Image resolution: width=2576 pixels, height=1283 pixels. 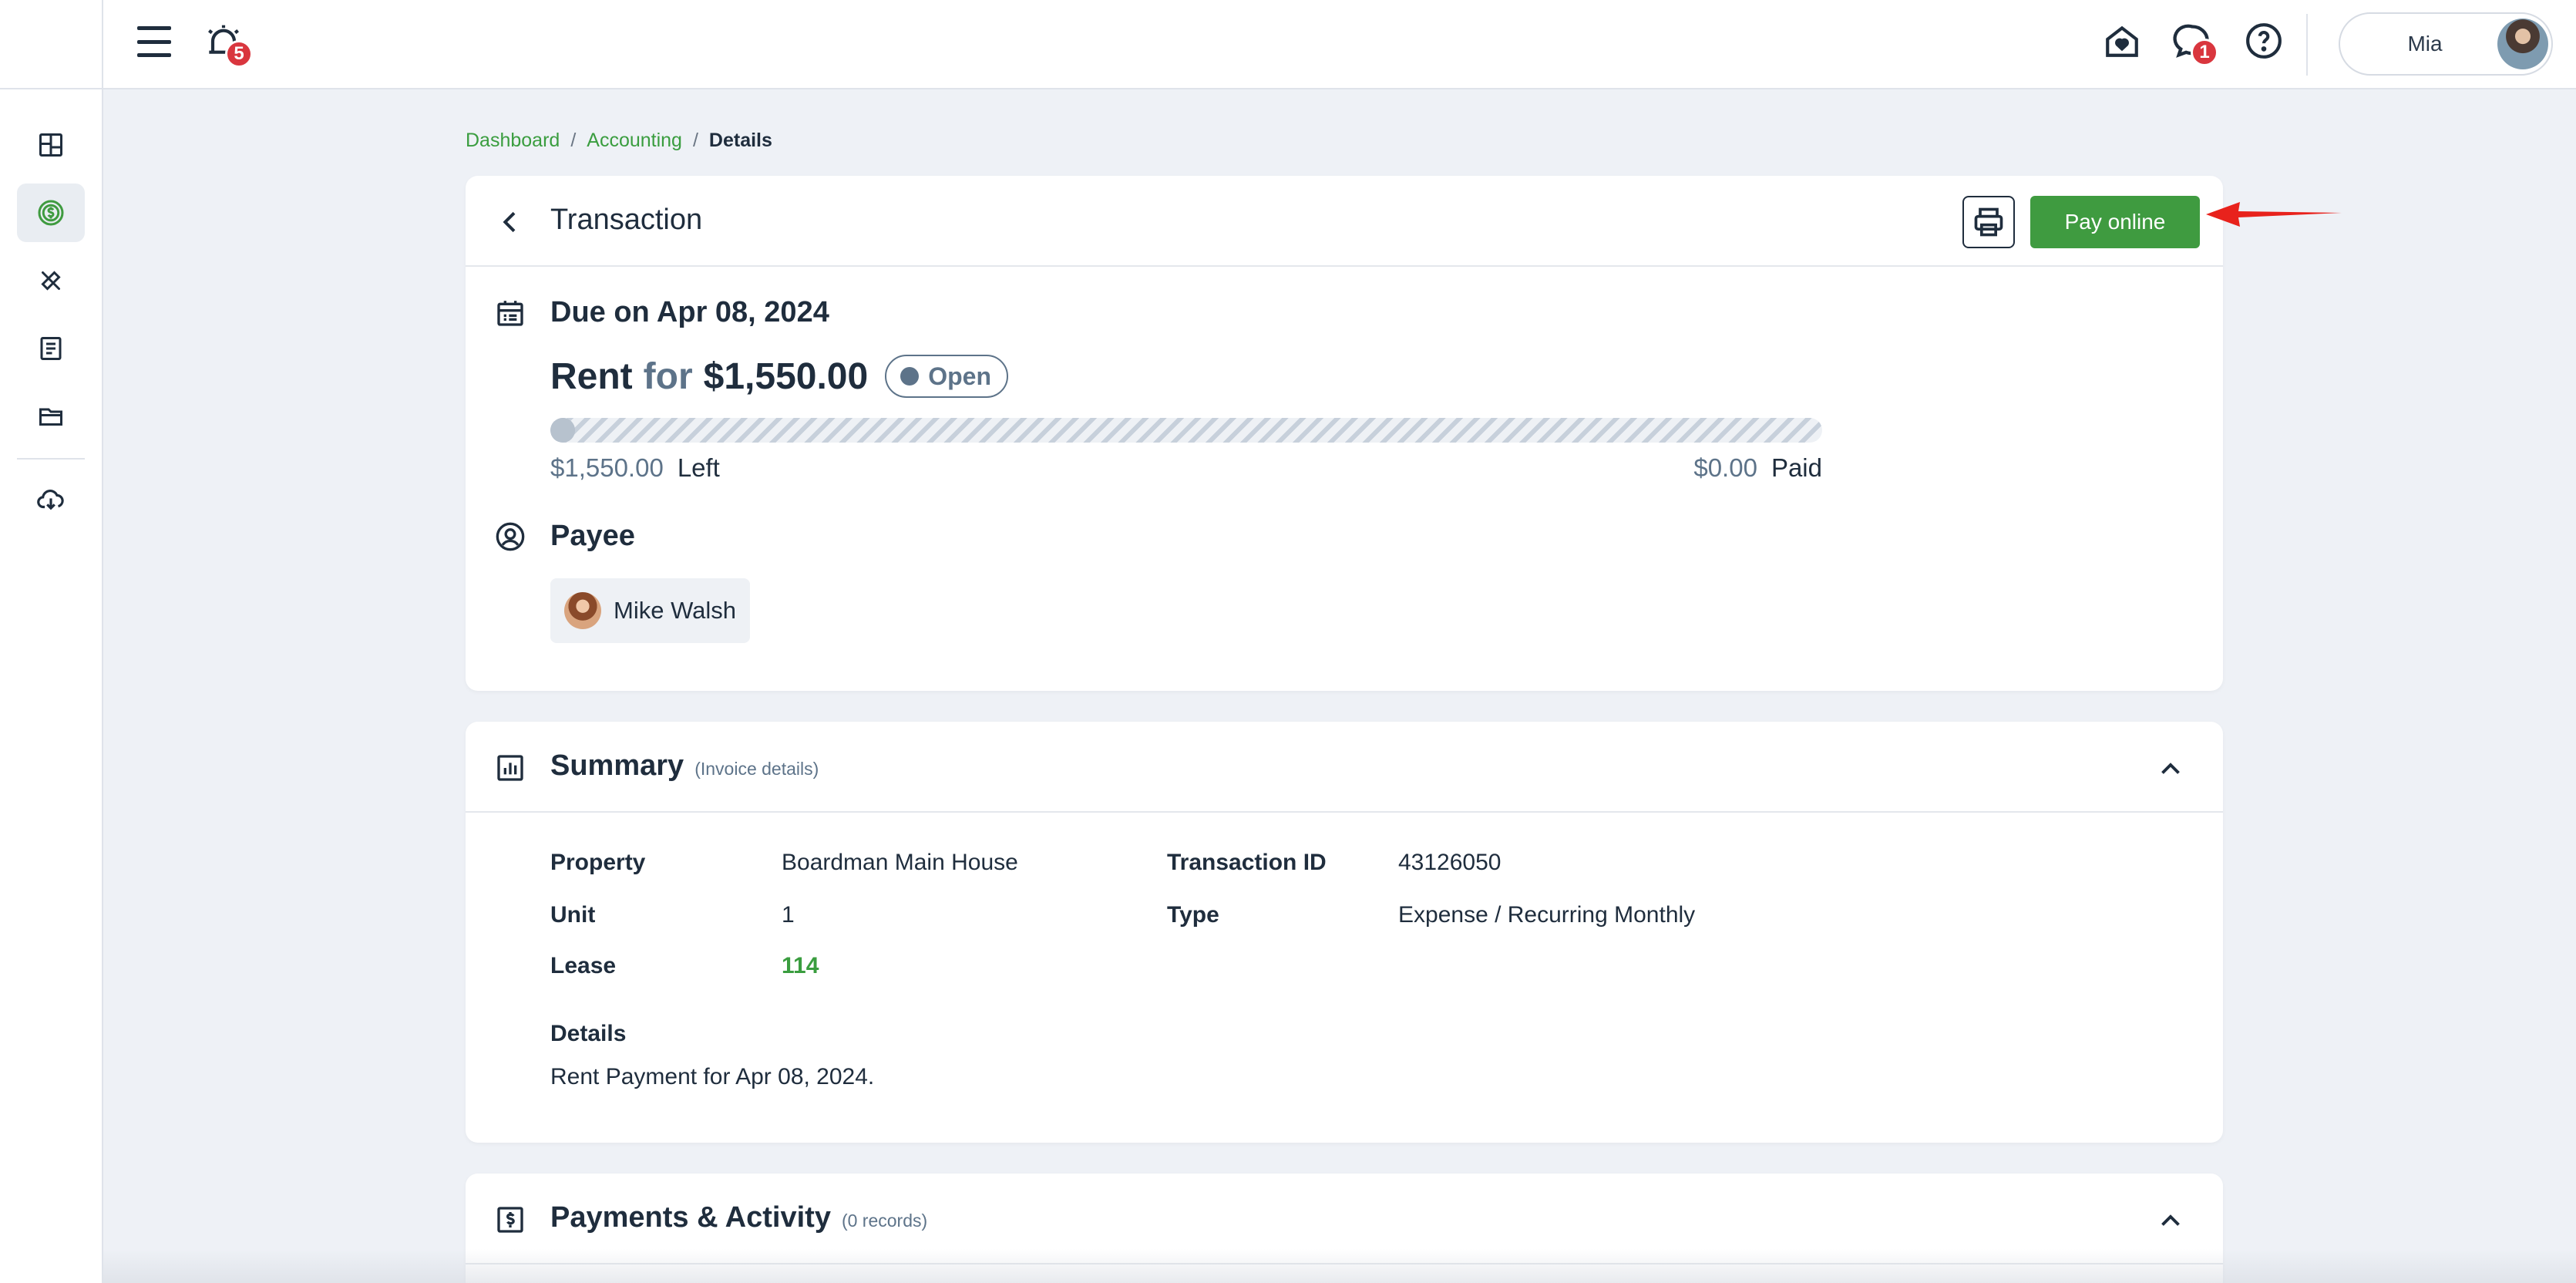 I want to click on menu-toggle-button, so click(x=154, y=42).